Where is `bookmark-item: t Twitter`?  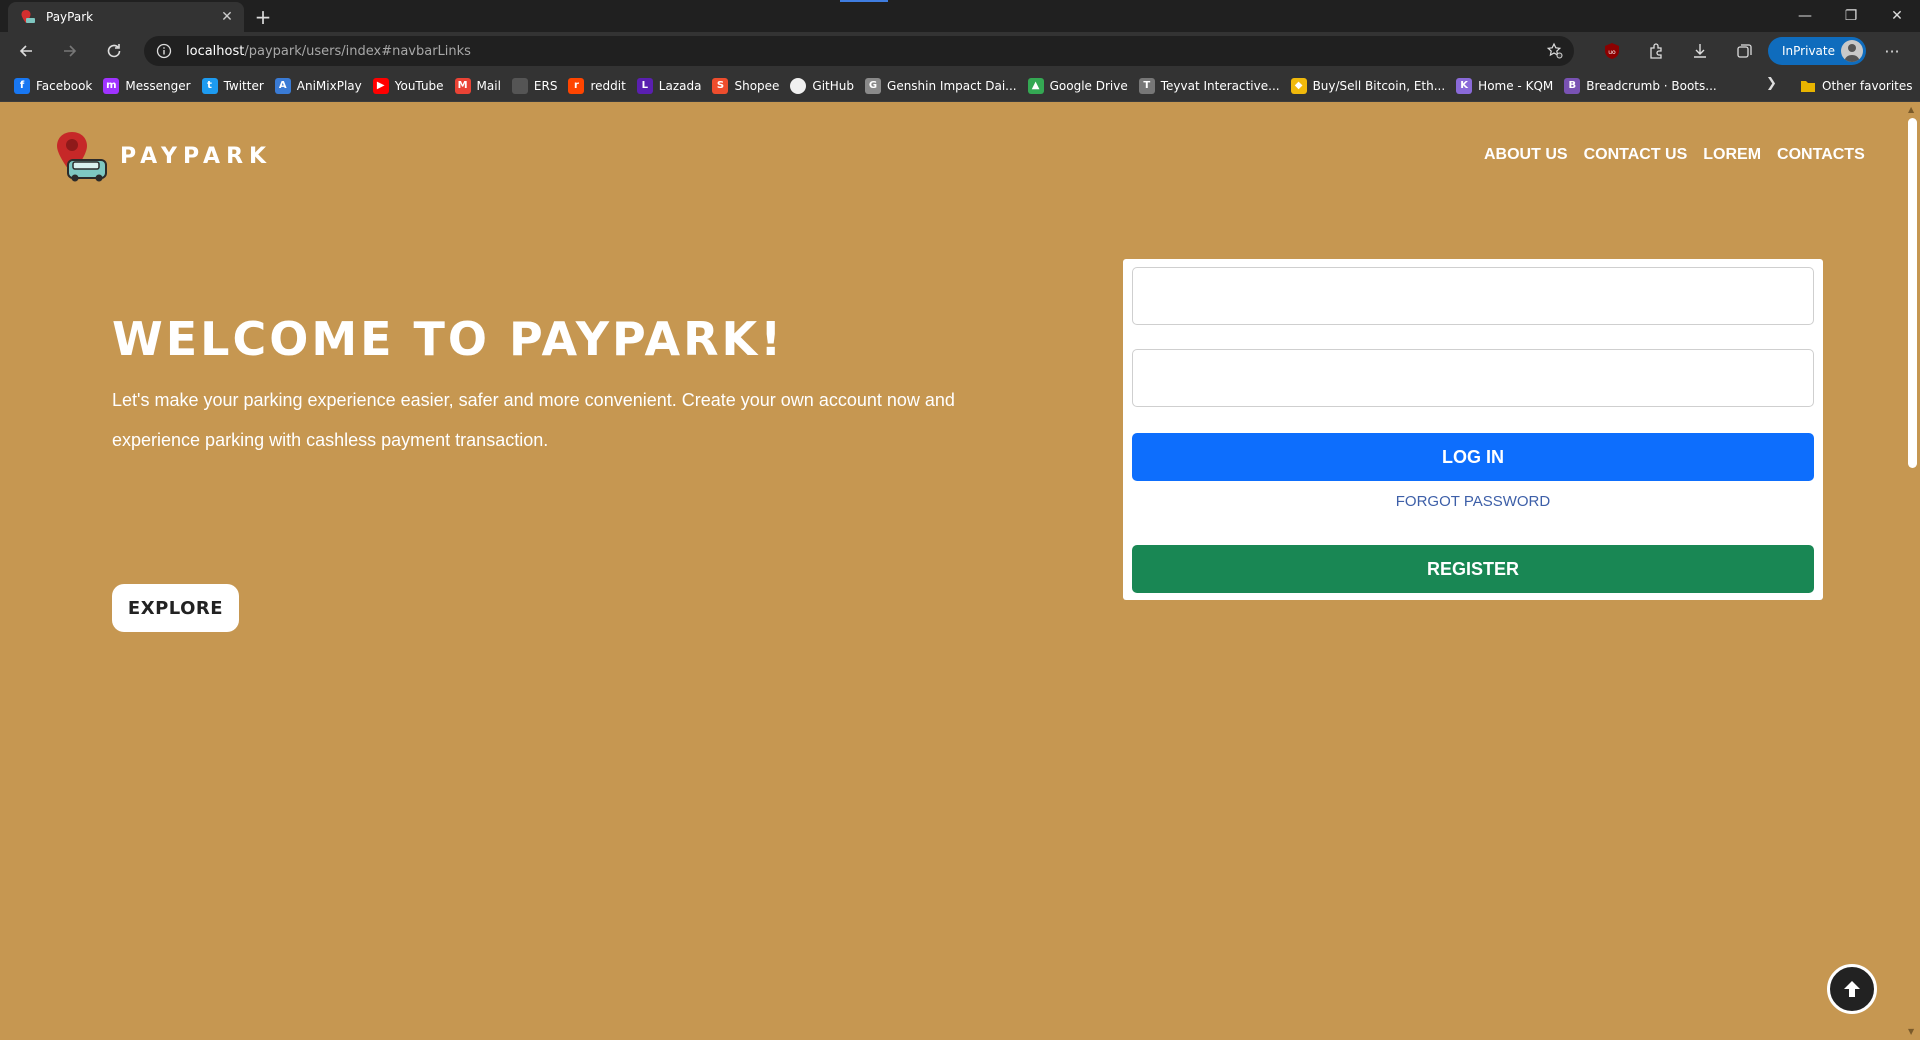 bookmark-item: t Twitter is located at coordinates (235, 86).